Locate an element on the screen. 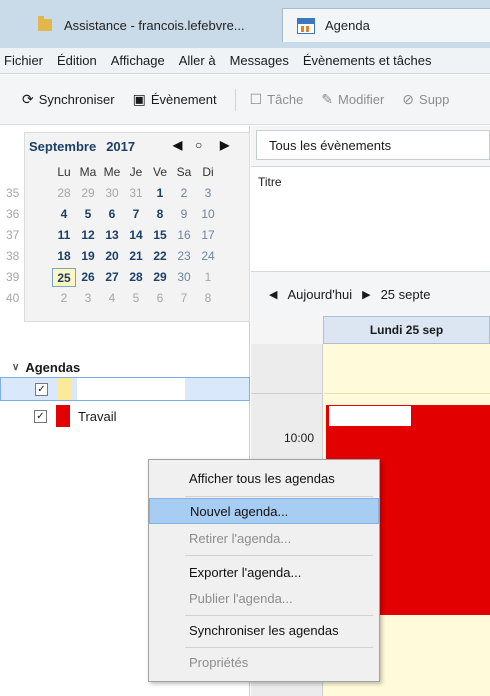  today-circle-icon: ○ is located at coordinates (198, 145).